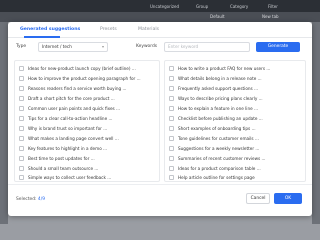 This screenshot has height=240, width=320. Describe the element at coordinates (26, 199) in the screenshot. I see `selected-label: Selected` at that location.